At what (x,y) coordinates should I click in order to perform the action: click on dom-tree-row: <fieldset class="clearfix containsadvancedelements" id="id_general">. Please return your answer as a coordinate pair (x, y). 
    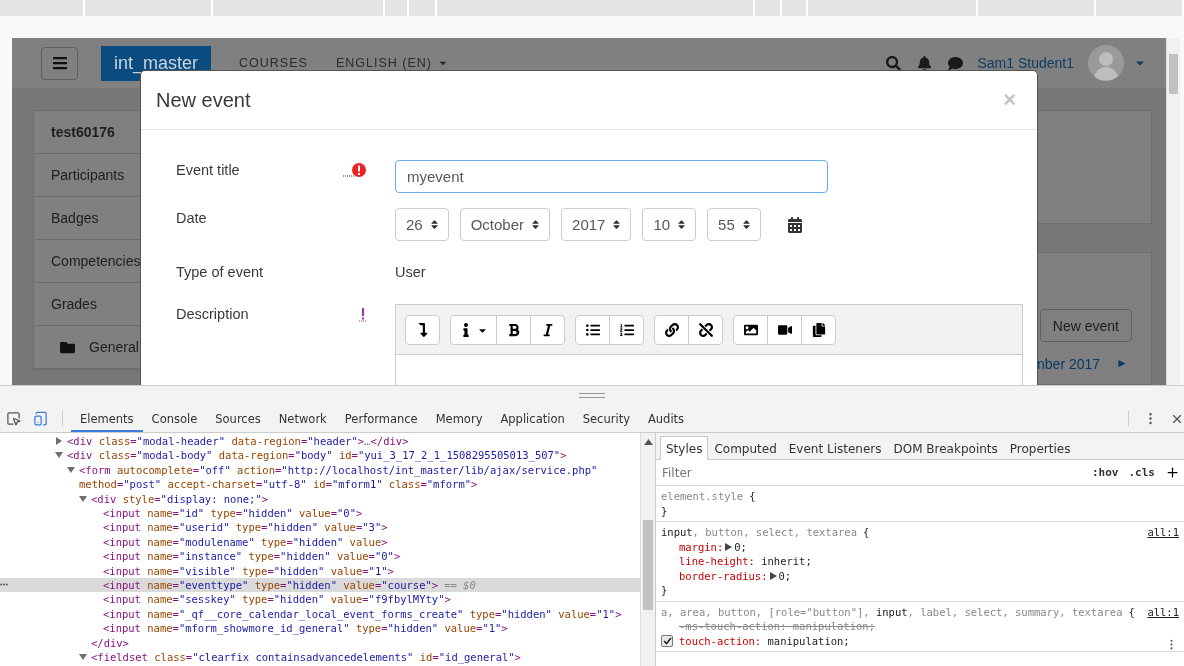
    Looking at the image, I should click on (320, 657).